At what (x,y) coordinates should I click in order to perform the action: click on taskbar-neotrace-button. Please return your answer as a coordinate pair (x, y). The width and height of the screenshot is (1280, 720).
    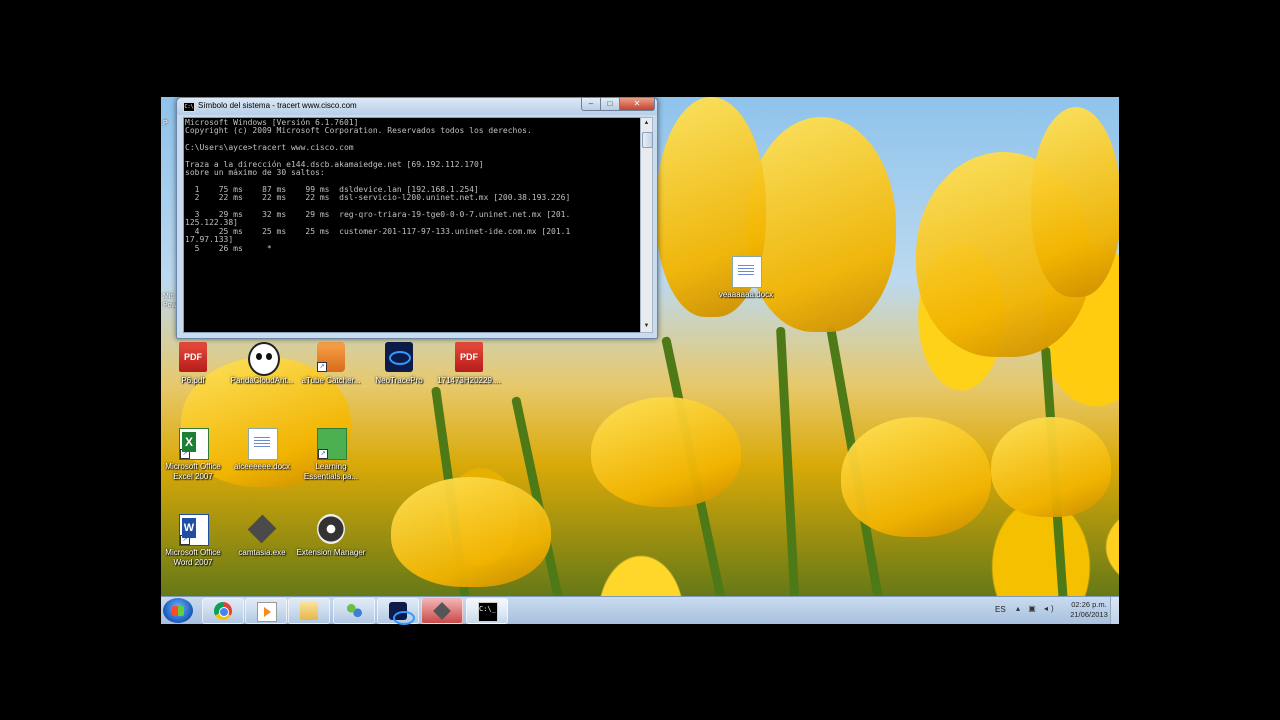
    Looking at the image, I should click on (398, 611).